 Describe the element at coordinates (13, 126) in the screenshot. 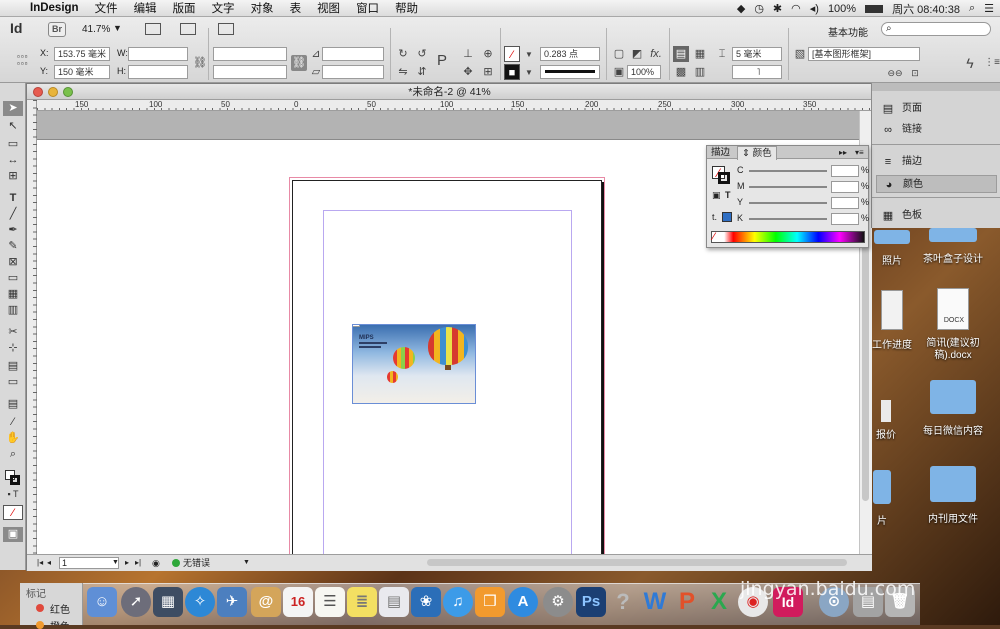

I see `direct-selection-tool-icon: ↖` at that location.